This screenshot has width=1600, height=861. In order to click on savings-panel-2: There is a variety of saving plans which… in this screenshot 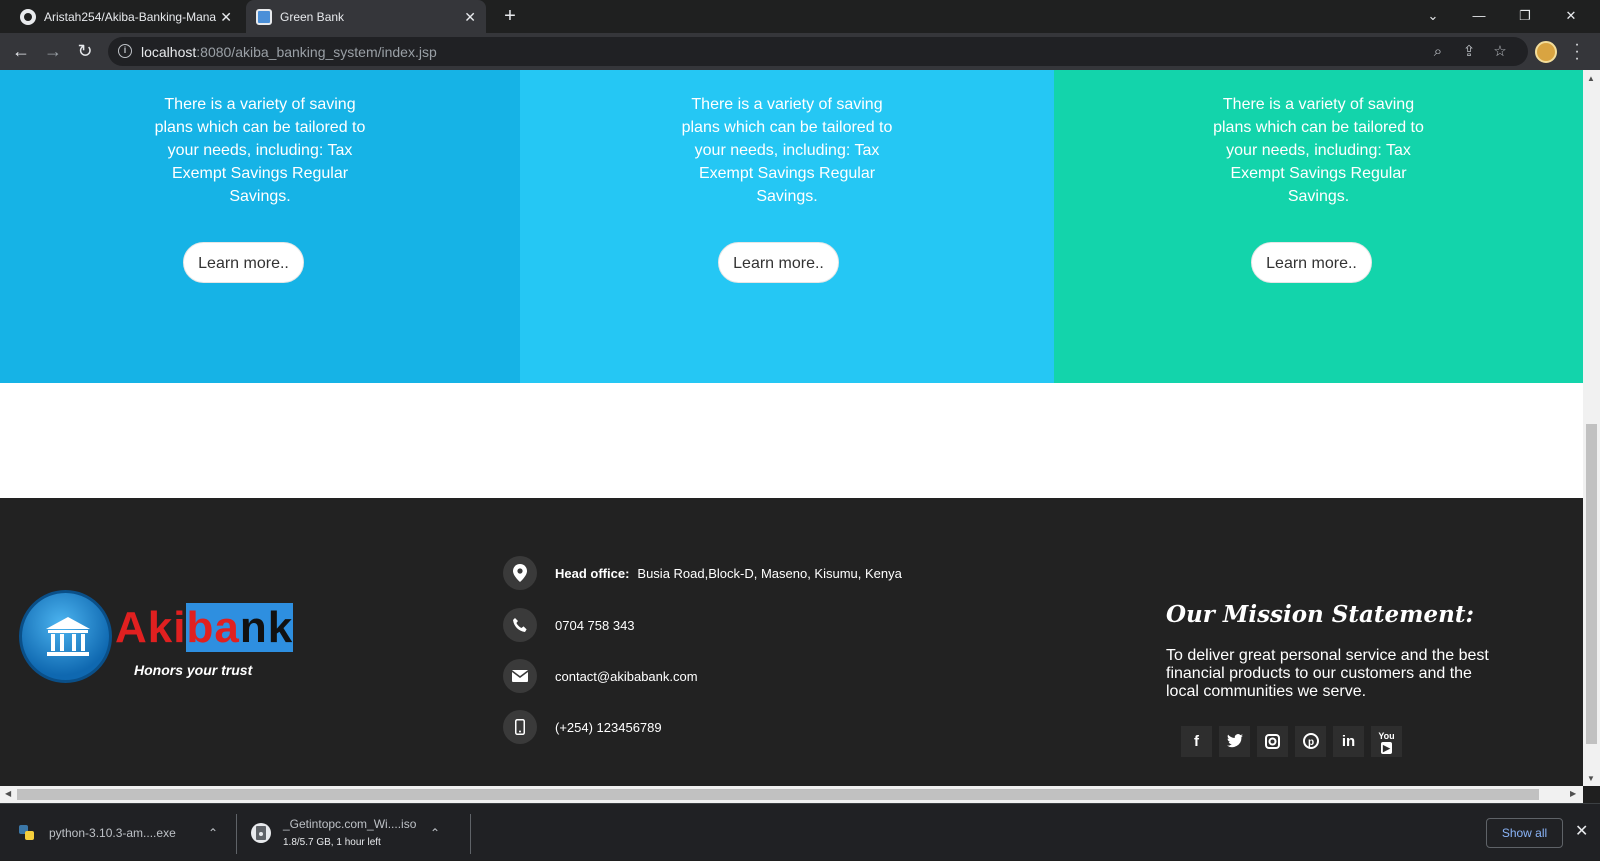, I will do `click(787, 226)`.